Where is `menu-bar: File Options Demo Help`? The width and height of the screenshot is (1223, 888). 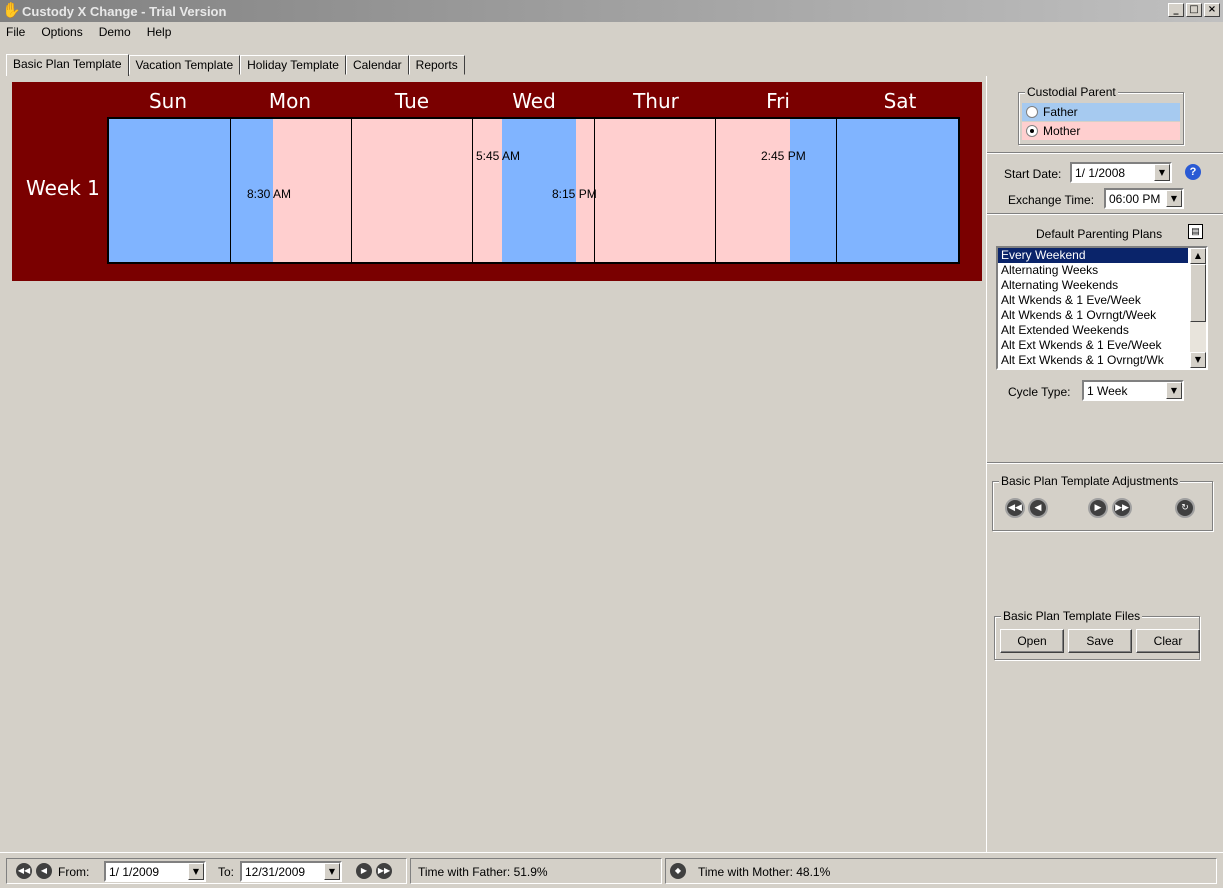 menu-bar: File Options Demo Help is located at coordinates (90, 32).